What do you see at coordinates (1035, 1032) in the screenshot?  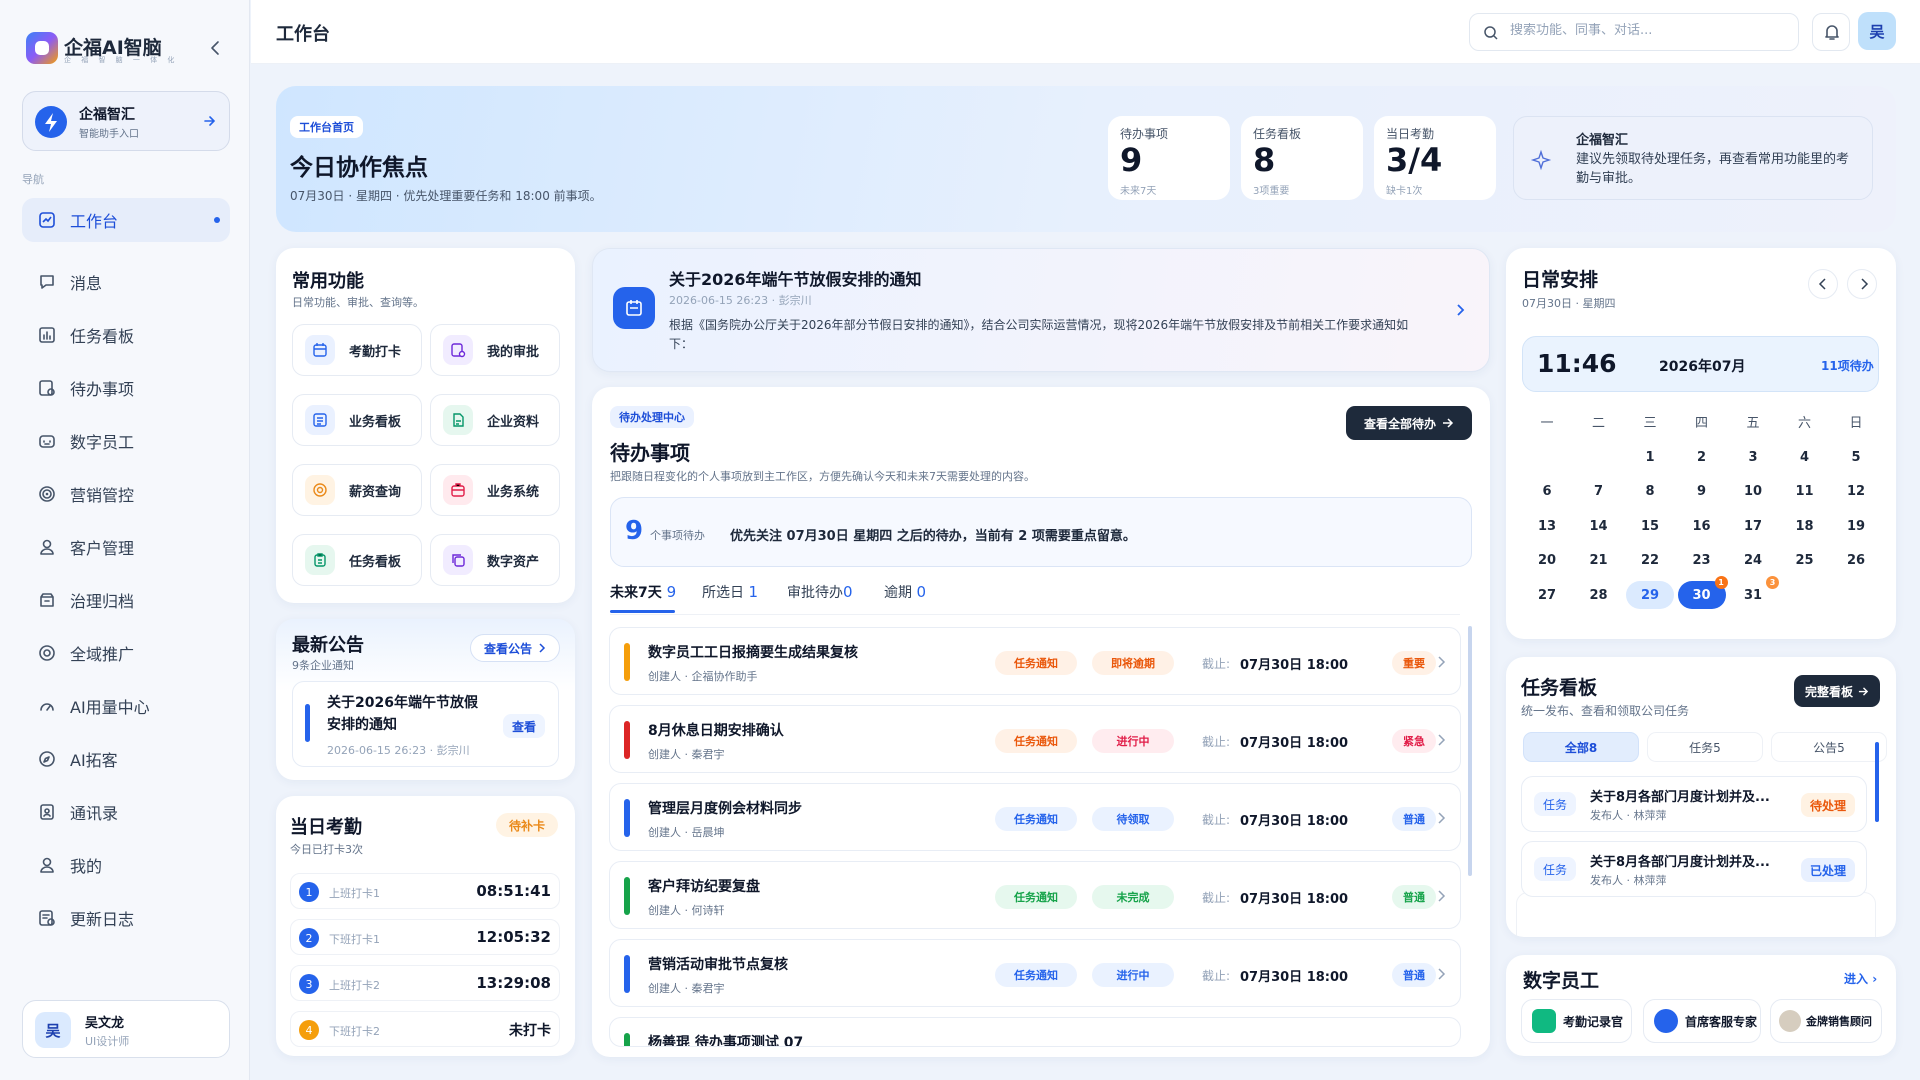 I see `todo-row: 杨善琨 待办事项测试 07` at bounding box center [1035, 1032].